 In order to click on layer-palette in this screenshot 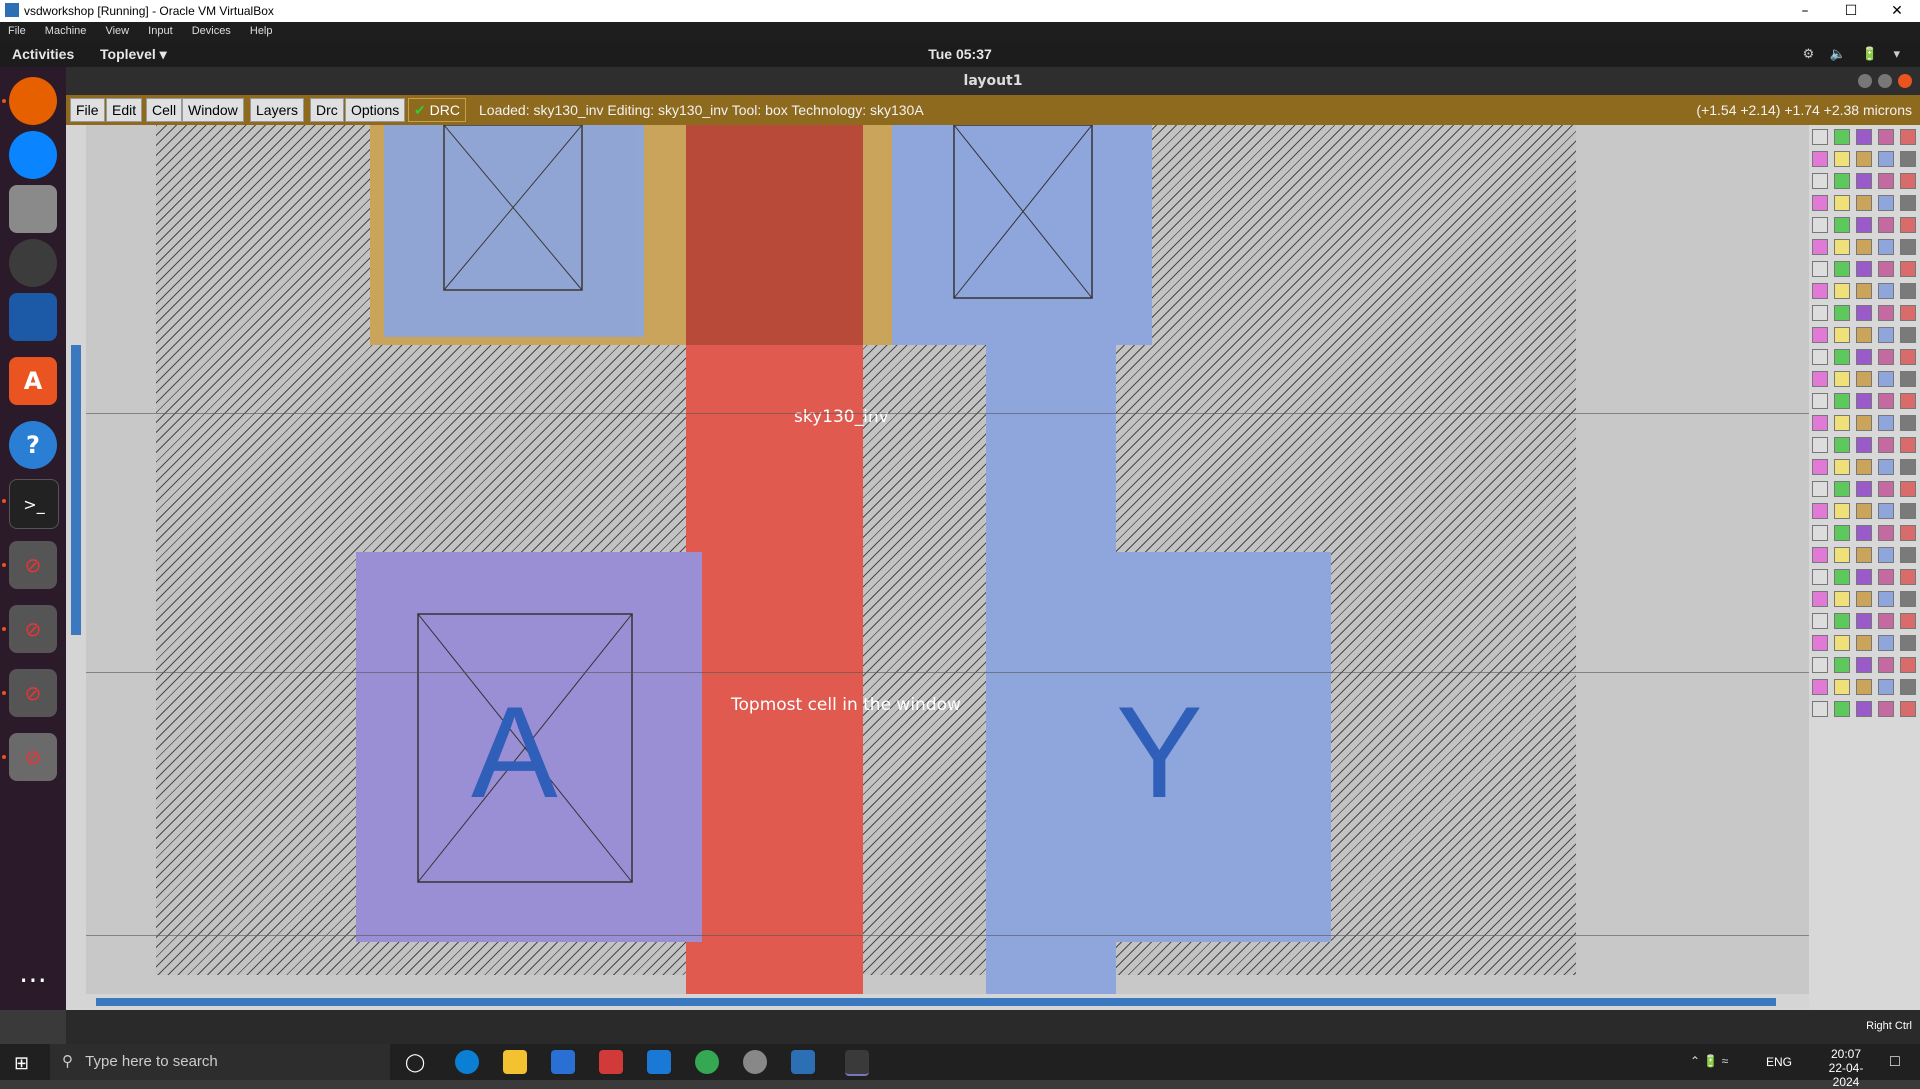, I will do `click(1864, 567)`.